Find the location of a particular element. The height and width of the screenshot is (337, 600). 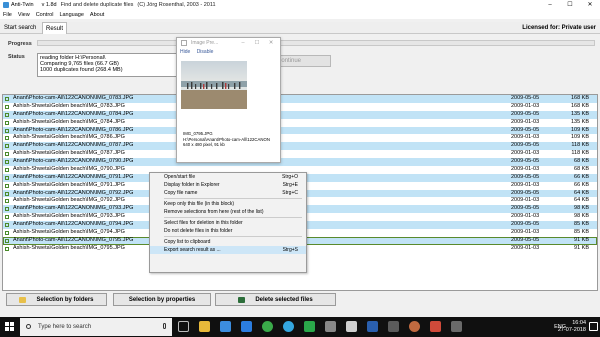

menu-item-select-for-deletion: Select files for deletion in this folder is located at coordinates (228, 223).